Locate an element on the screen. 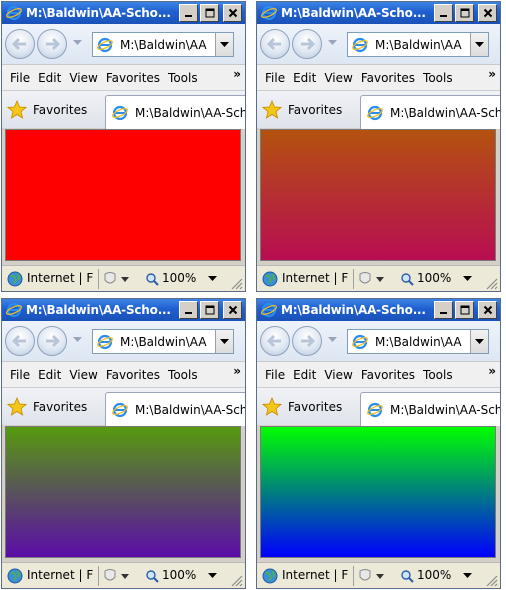 The width and height of the screenshot is (506, 590). menu-bar: File Edit View Favorites Tools » is located at coordinates (378, 374).